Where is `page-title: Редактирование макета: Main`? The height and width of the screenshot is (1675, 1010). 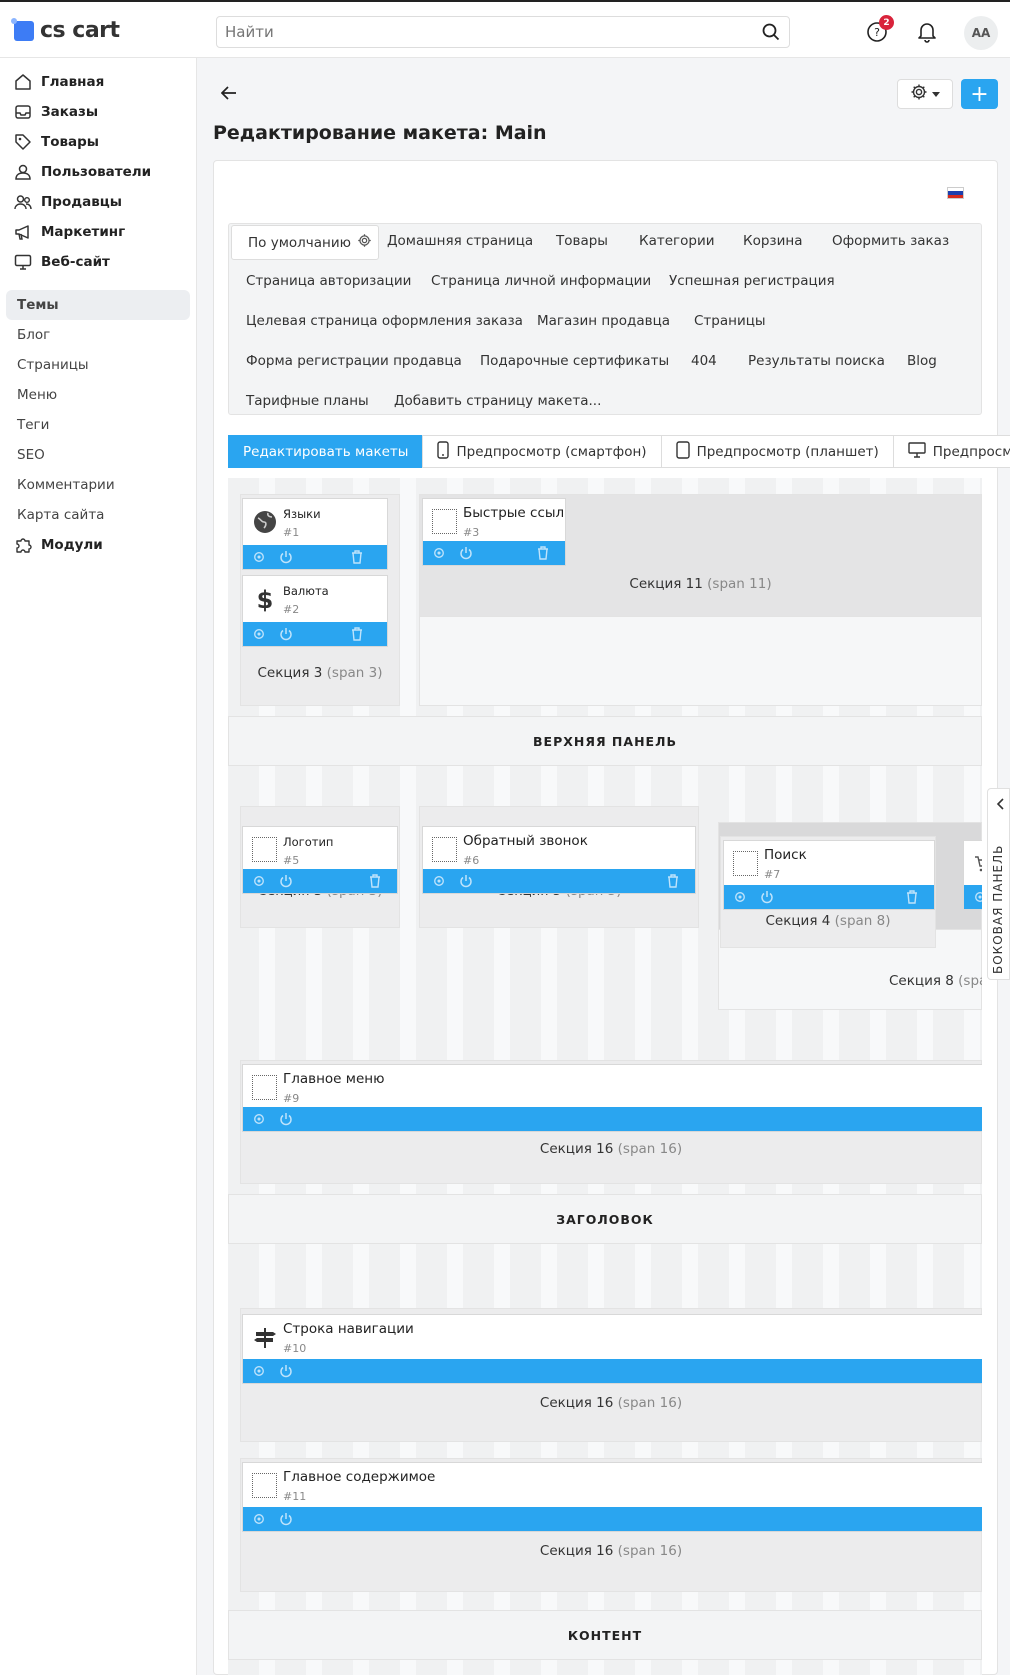 page-title: Редактирование макета: Main is located at coordinates (380, 133).